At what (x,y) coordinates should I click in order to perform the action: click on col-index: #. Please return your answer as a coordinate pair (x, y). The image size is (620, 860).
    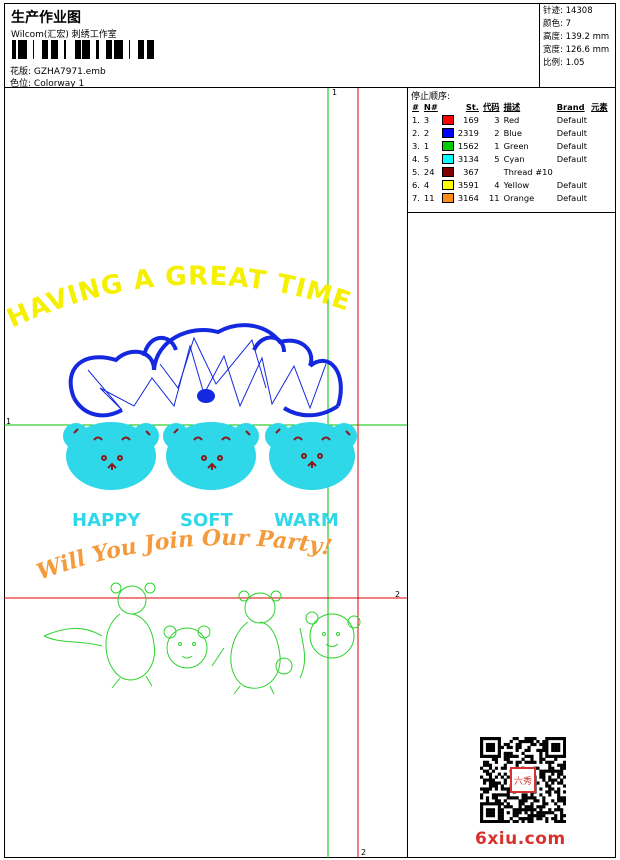
    Looking at the image, I should click on (415, 106).